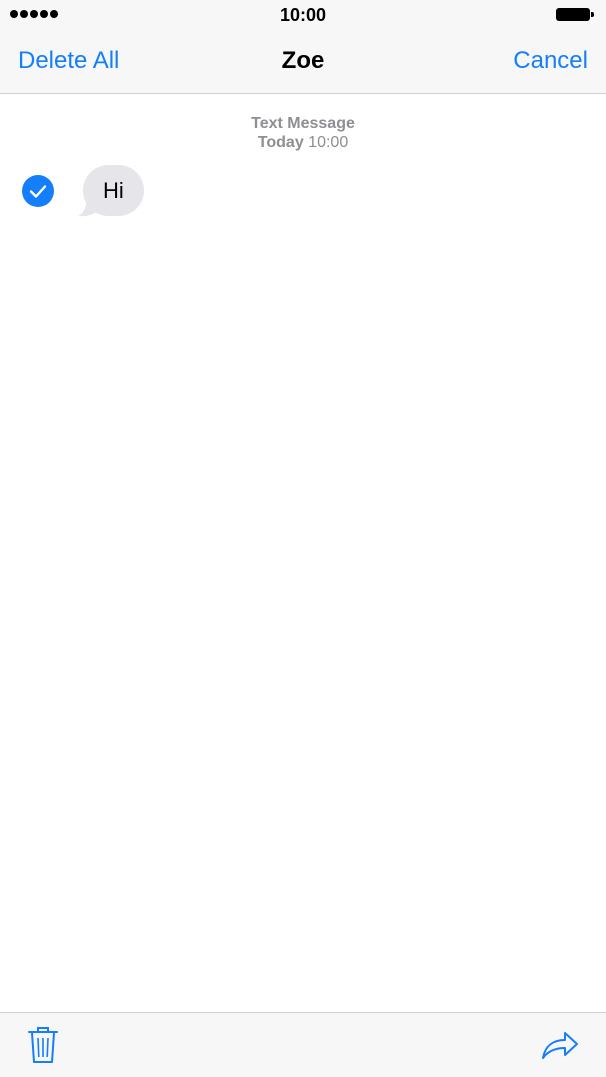  I want to click on message-date-line: Today 10:00, so click(303, 142).